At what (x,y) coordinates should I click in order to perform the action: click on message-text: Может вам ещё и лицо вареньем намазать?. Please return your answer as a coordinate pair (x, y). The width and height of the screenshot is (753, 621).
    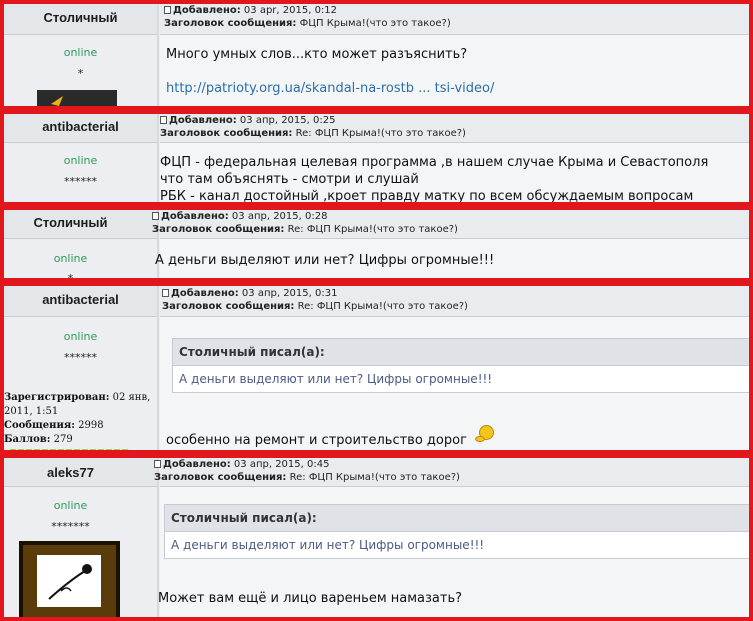
    Looking at the image, I should click on (310, 598).